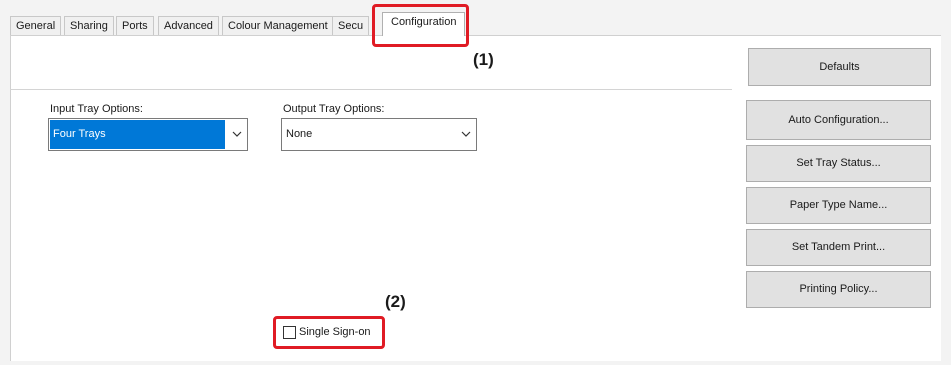 Image resolution: width=951 pixels, height=365 pixels. Describe the element at coordinates (89, 25) in the screenshot. I see `tab-sharing: Sharing` at that location.